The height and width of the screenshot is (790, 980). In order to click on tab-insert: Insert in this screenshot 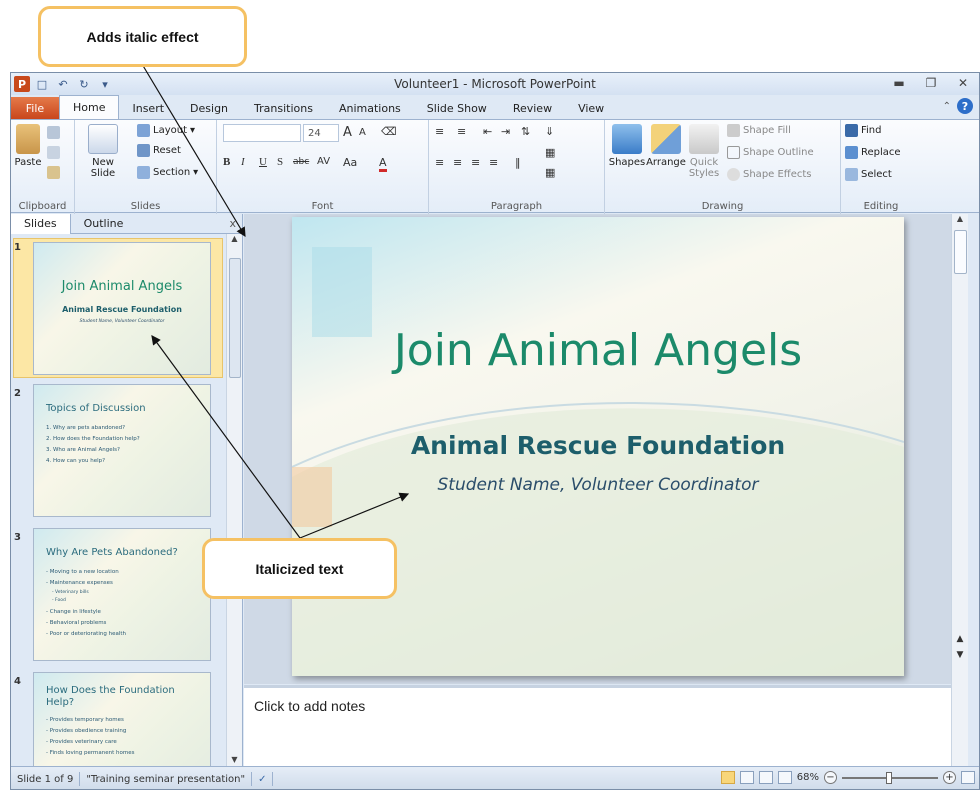, I will do `click(148, 108)`.